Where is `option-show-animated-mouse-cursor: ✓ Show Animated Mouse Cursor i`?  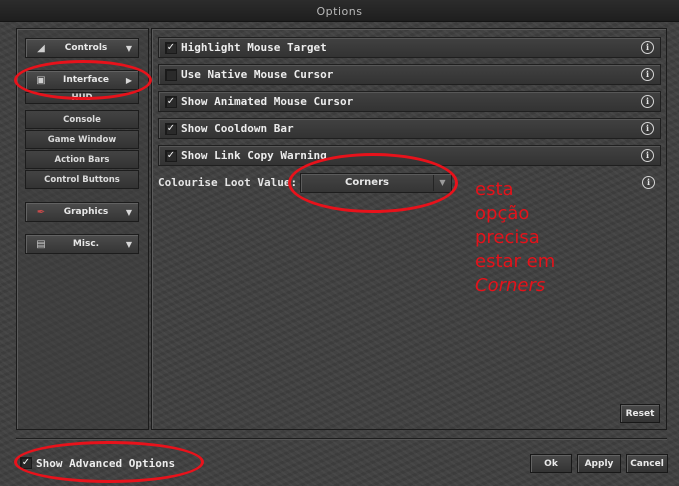 option-show-animated-mouse-cursor: ✓ Show Animated Mouse Cursor i is located at coordinates (409, 101).